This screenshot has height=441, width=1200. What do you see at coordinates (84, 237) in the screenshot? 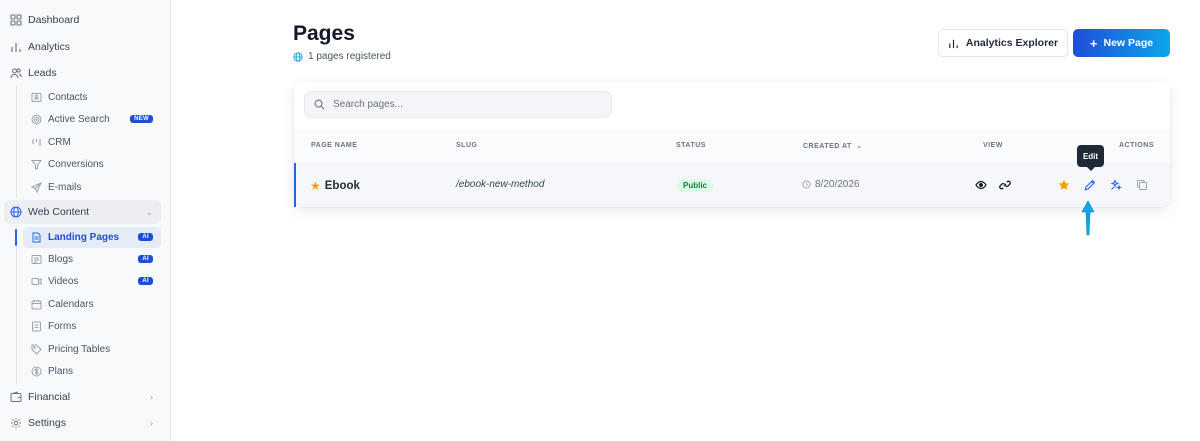
I see `sidebar-item-label: Landing Pages` at bounding box center [84, 237].